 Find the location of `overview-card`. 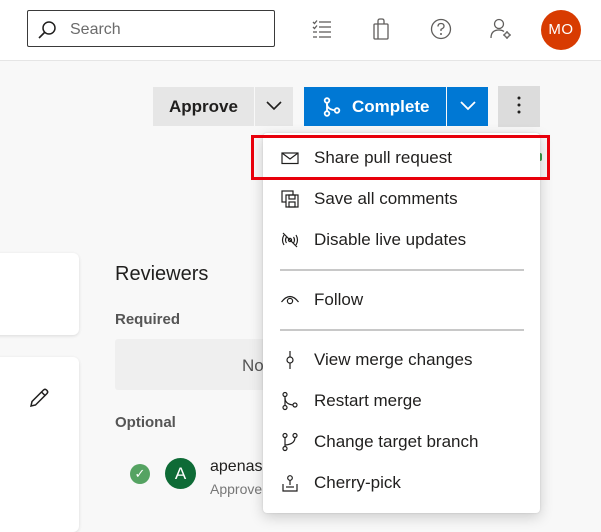

overview-card is located at coordinates (39, 294).